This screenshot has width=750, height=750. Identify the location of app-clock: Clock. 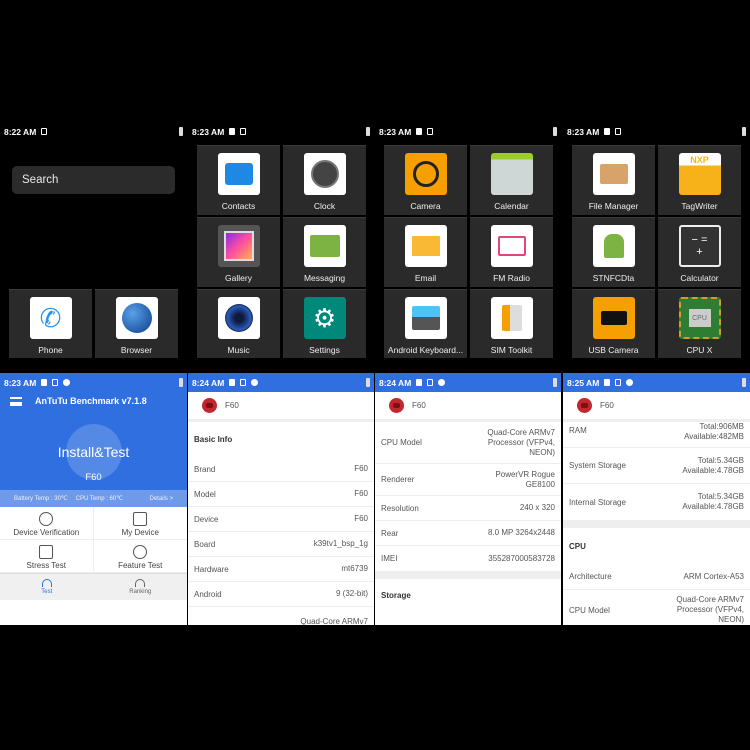
(324, 180).